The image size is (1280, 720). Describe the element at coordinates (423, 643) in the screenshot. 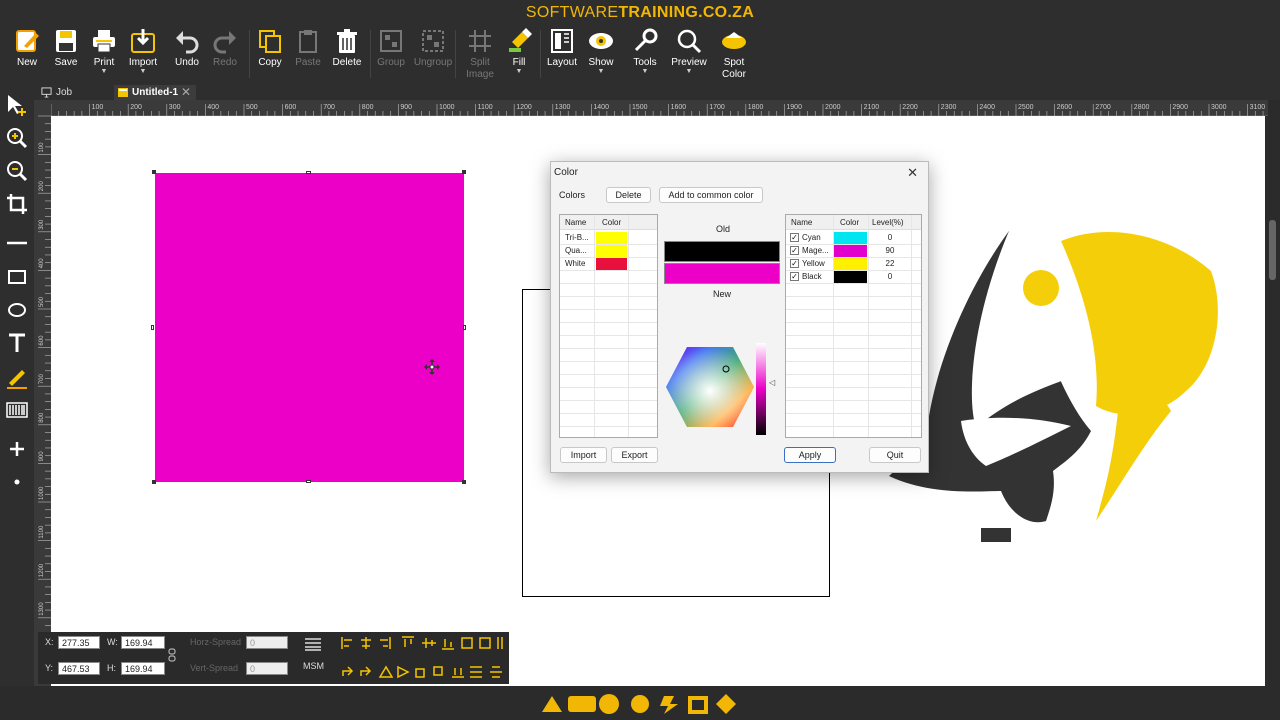

I see `align-icons-row` at that location.